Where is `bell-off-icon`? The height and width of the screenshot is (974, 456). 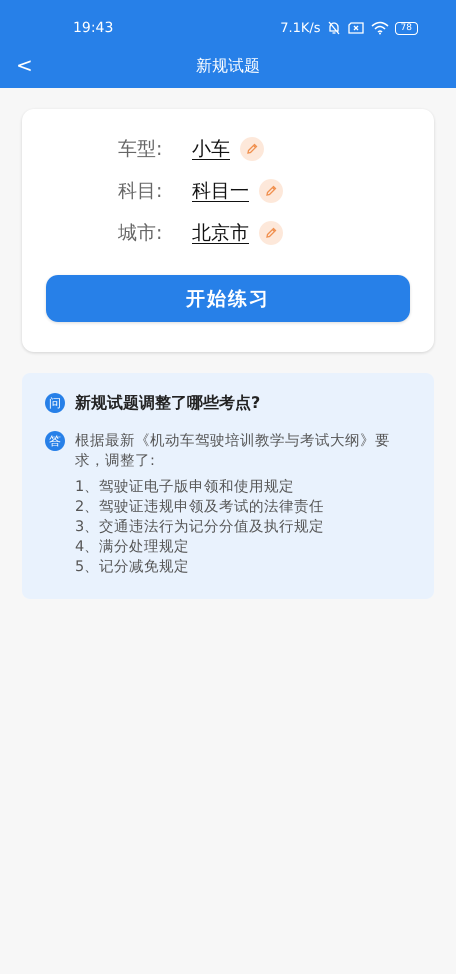 bell-off-icon is located at coordinates (333, 28).